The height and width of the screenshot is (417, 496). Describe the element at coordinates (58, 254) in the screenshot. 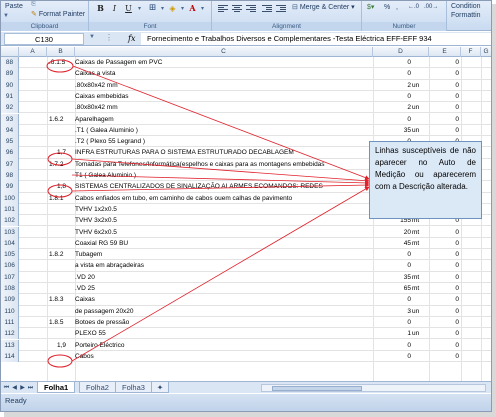

I see `cell-b: 1.8.2` at that location.